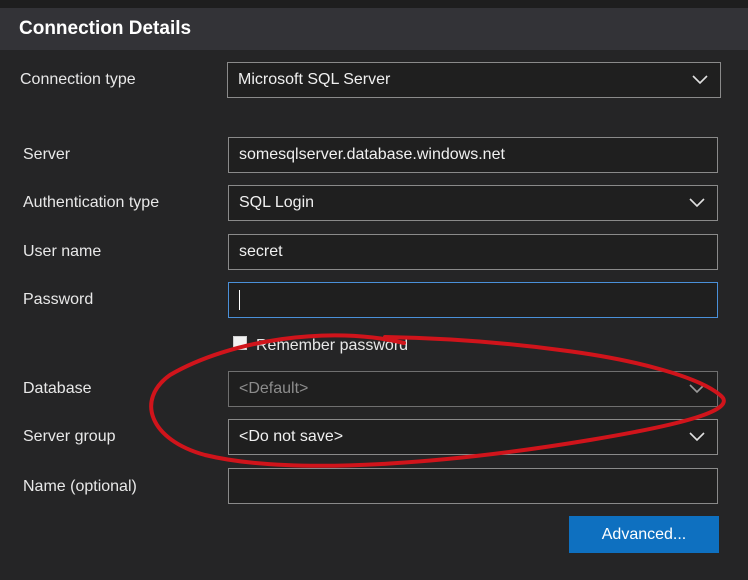 This screenshot has width=748, height=580. I want to click on connection-type-label: Connection type, so click(78, 79).